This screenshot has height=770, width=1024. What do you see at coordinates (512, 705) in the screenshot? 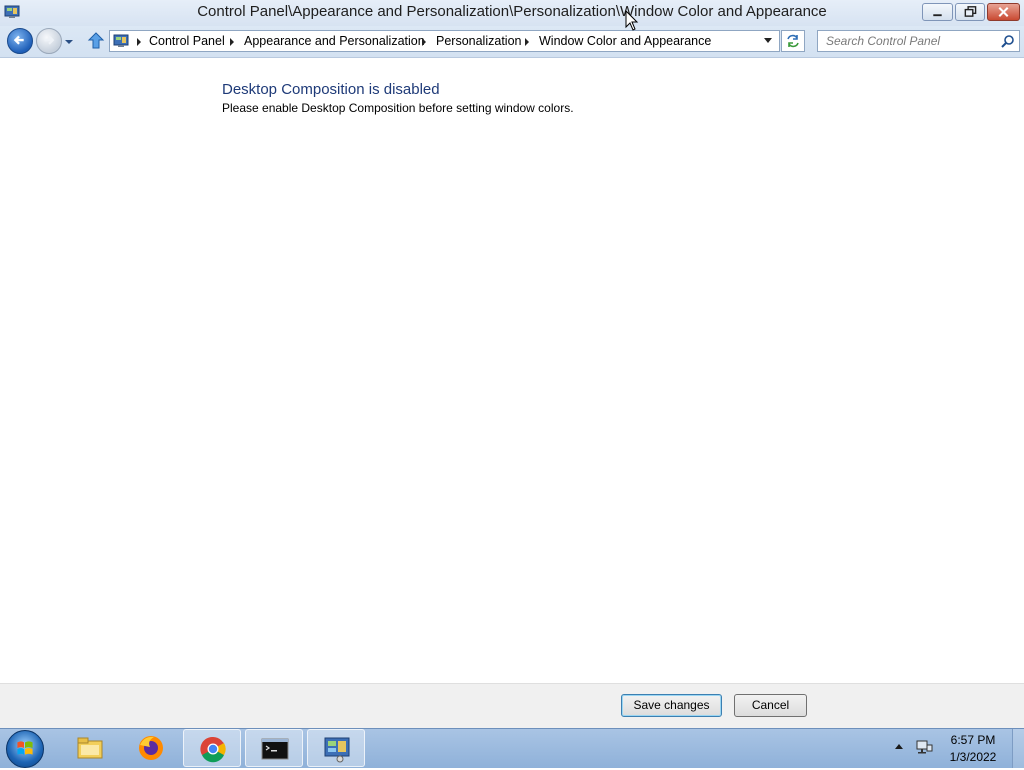
I see `footer-bar` at bounding box center [512, 705].